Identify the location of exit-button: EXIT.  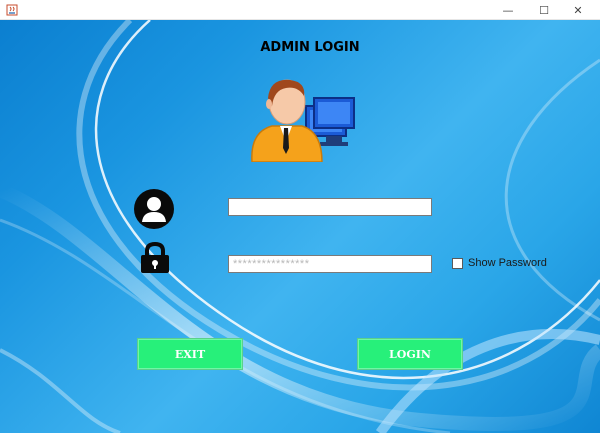
(190, 354).